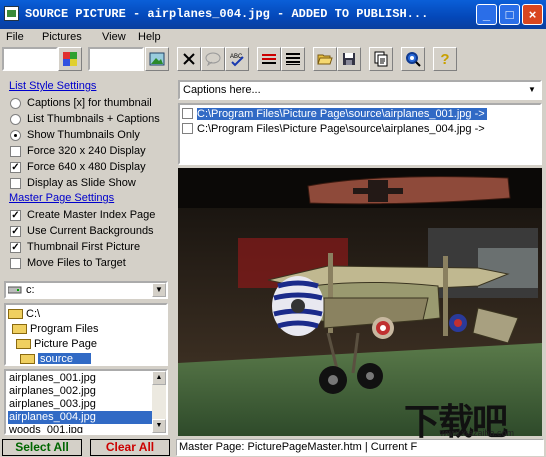  I want to click on list-red-icon, so click(269, 59).